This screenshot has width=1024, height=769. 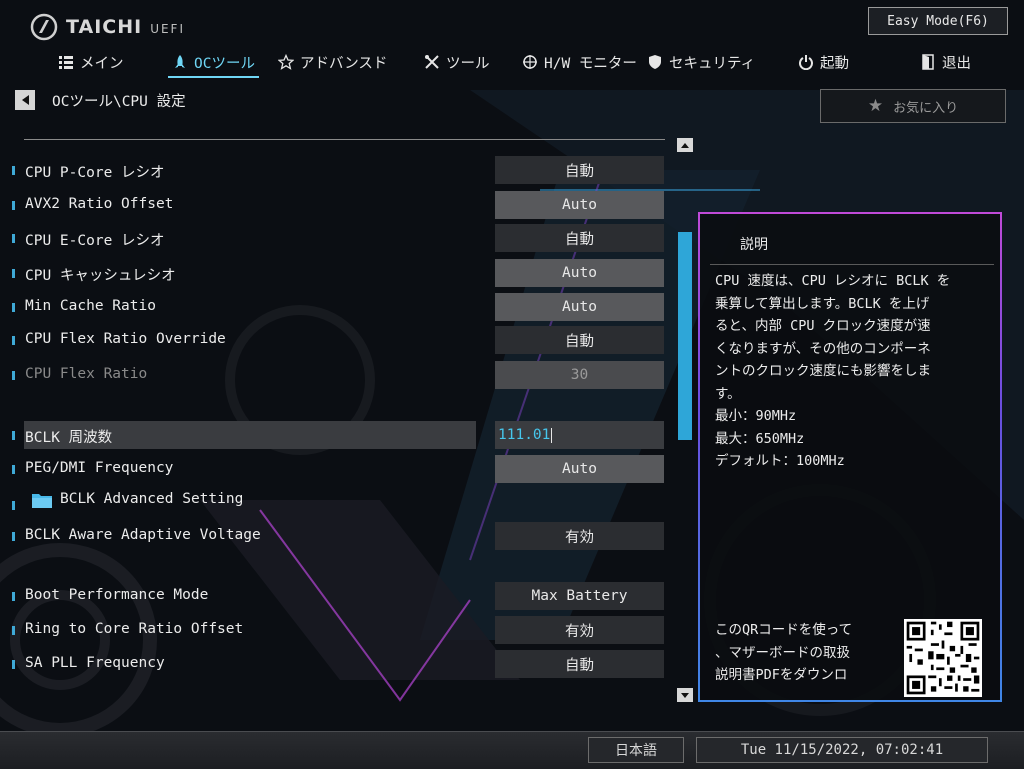 I want to click on arrow-up-icon, so click(x=685, y=145).